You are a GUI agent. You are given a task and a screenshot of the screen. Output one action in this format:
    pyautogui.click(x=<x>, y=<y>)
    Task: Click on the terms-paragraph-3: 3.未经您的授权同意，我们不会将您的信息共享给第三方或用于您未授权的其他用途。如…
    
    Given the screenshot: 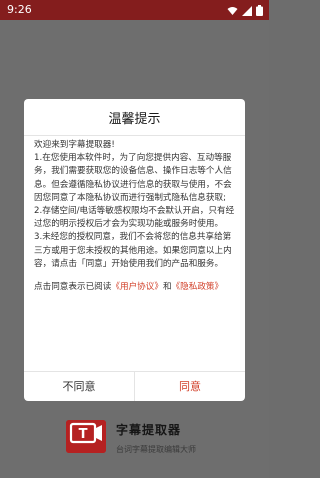 What is the action you would take?
    pyautogui.click(x=133, y=250)
    